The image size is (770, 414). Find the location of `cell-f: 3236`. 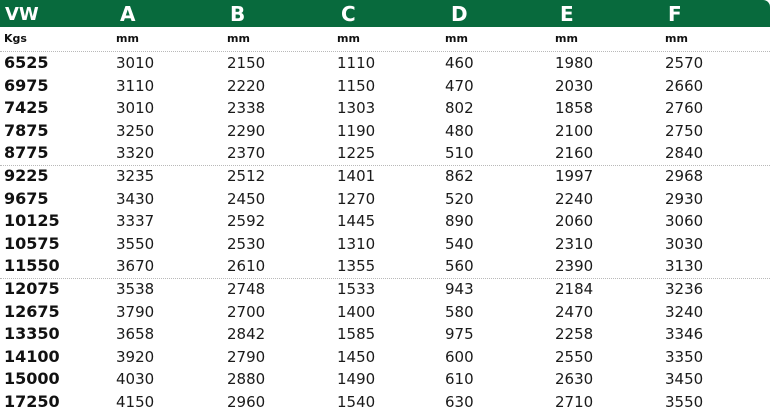

cell-f: 3236 is located at coordinates (684, 289).